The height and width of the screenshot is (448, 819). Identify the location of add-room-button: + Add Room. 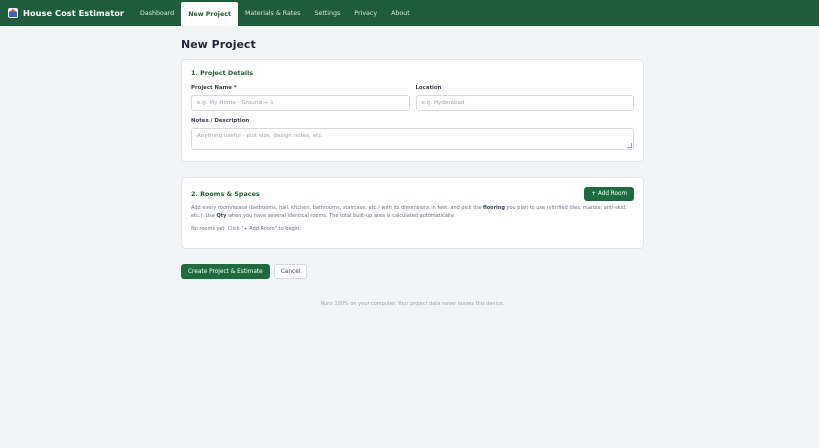
(609, 194).